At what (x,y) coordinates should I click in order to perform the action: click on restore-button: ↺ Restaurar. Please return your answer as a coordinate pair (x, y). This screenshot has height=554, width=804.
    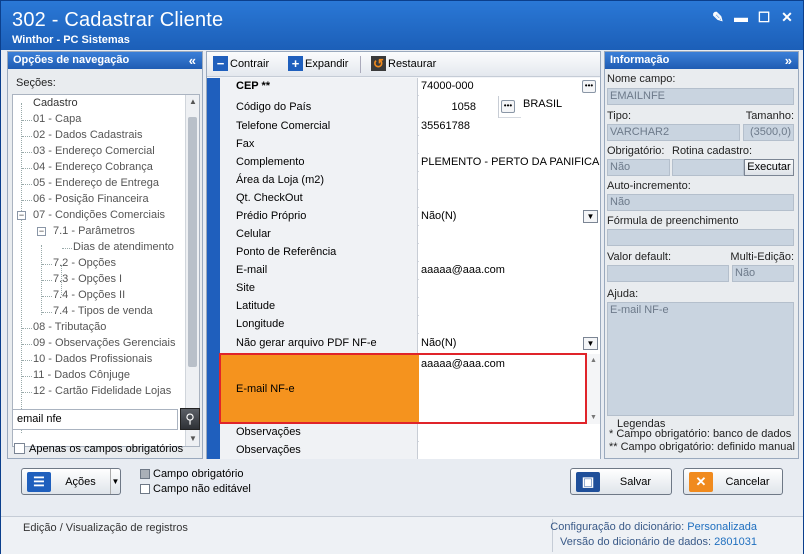
    Looking at the image, I should click on (403, 63).